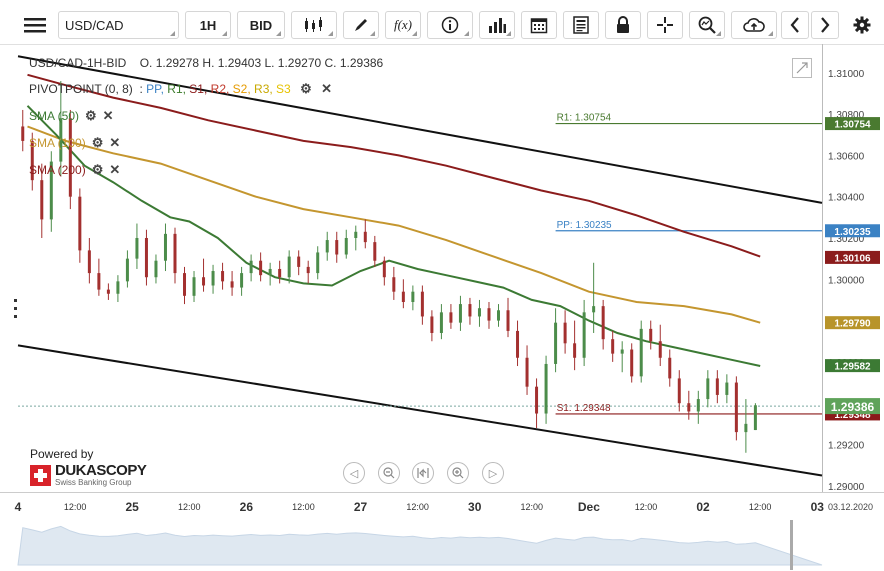 The height and width of the screenshot is (571, 884). Describe the element at coordinates (361, 507) in the screenshot. I see `time-tick-label: 27` at that location.